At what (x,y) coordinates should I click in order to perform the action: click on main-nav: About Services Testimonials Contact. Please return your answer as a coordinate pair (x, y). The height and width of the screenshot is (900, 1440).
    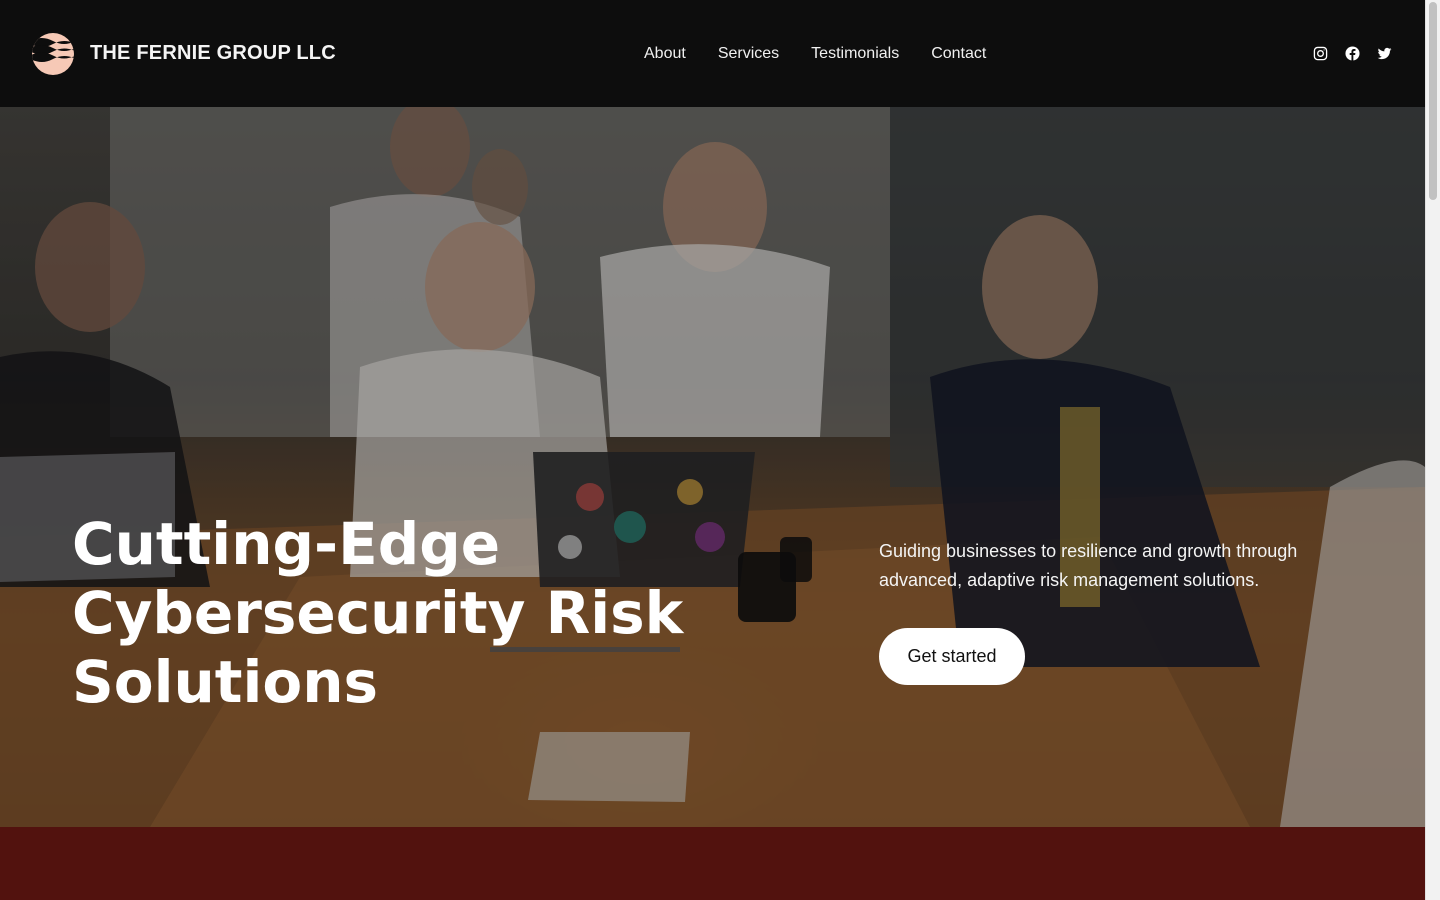
    Looking at the image, I should click on (815, 53).